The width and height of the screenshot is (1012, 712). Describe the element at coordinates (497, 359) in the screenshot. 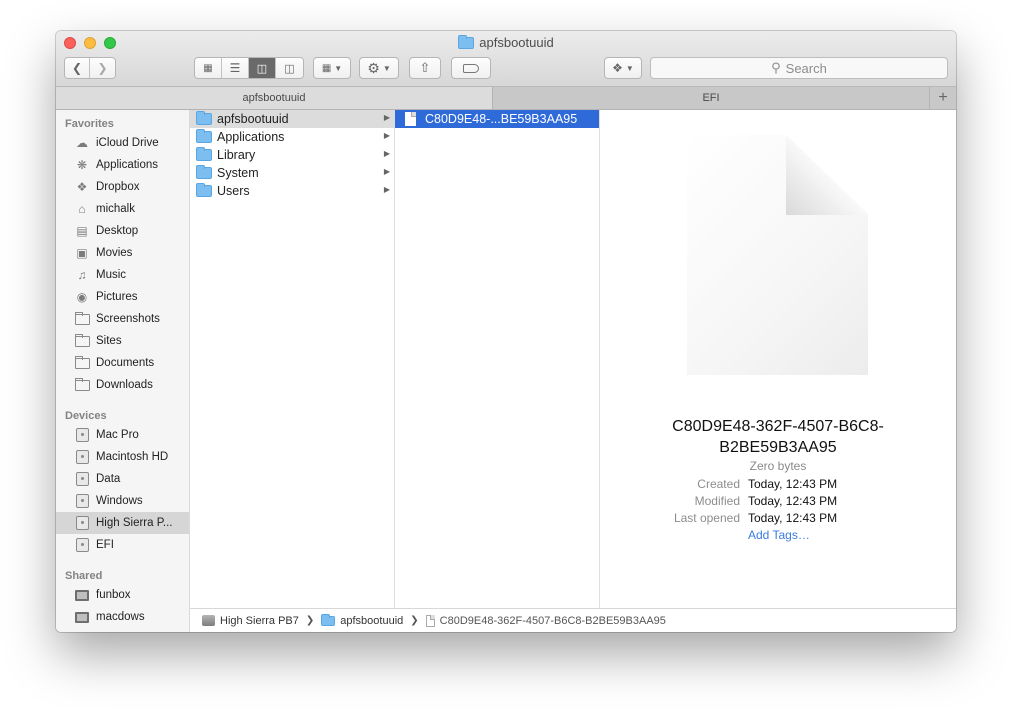

I see `browser-column-2: C80D9E48-...BE59B3AA95` at that location.